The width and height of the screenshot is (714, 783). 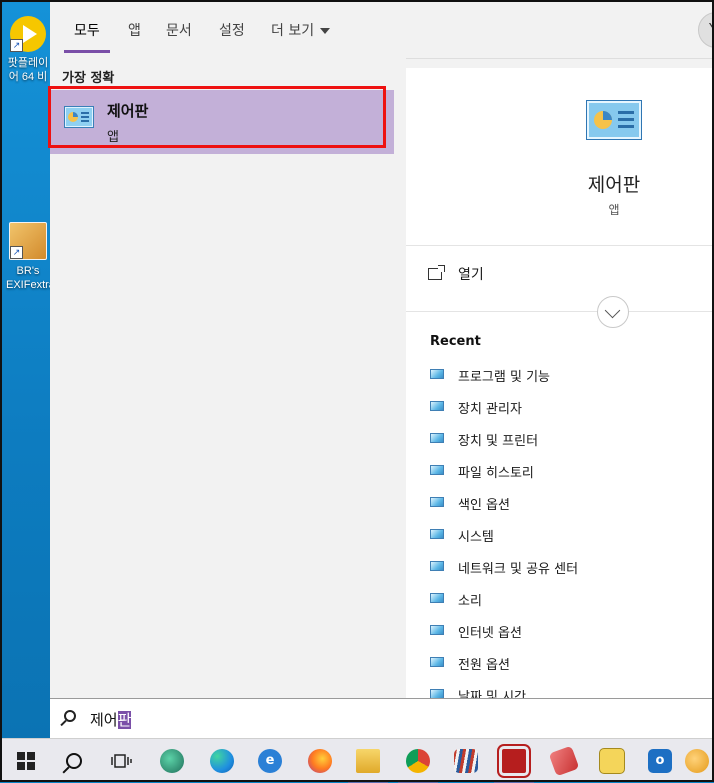 I want to click on sticky-notes-icon, so click(x=612, y=761).